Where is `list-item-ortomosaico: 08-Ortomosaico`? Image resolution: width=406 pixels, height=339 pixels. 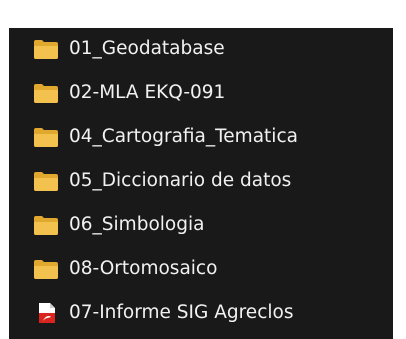
list-item-ortomosaico: 08-Ortomosaico is located at coordinates (201, 269).